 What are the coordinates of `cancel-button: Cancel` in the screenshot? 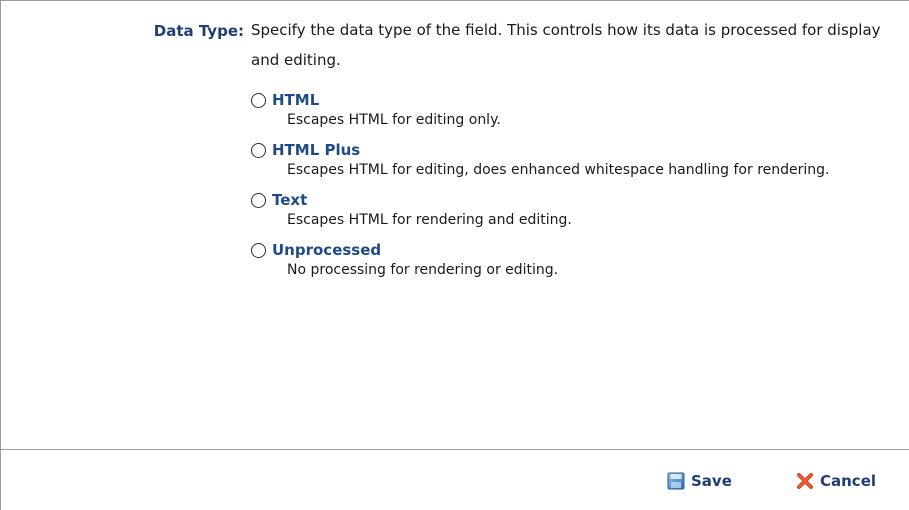 It's located at (836, 481).